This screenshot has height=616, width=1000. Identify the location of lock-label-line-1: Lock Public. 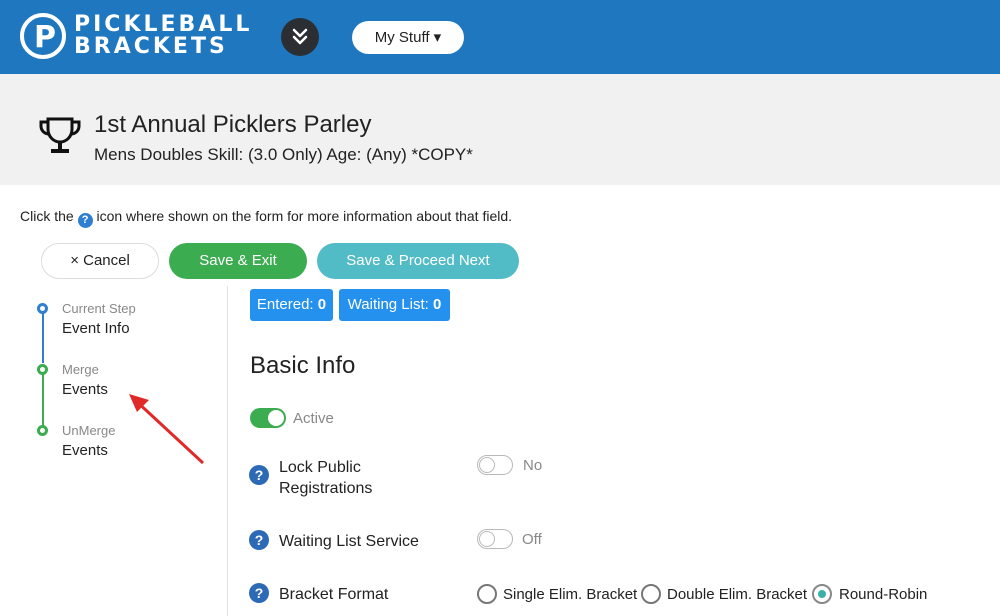
(320, 467).